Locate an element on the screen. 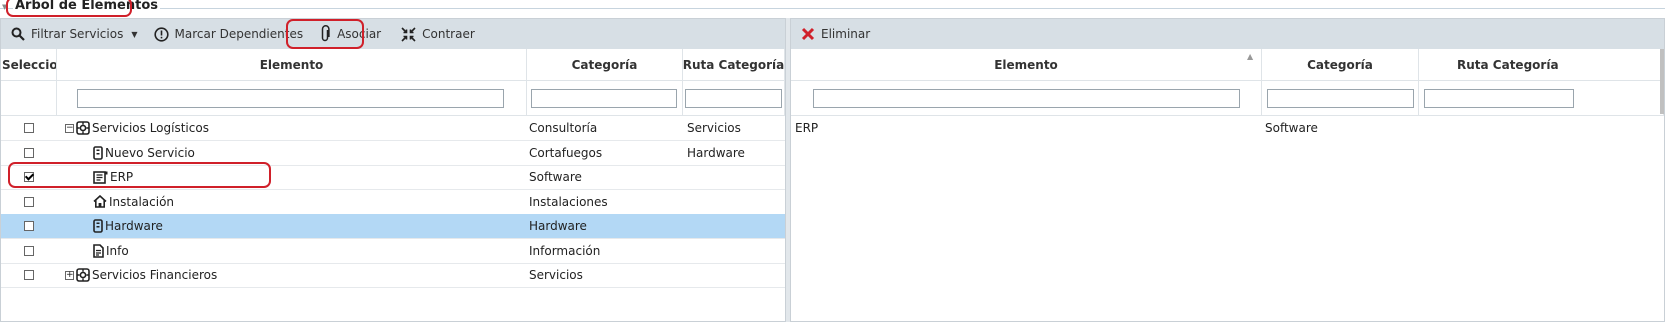 This screenshot has width=1665, height=322. collapse-arrows-icon is located at coordinates (408, 34).